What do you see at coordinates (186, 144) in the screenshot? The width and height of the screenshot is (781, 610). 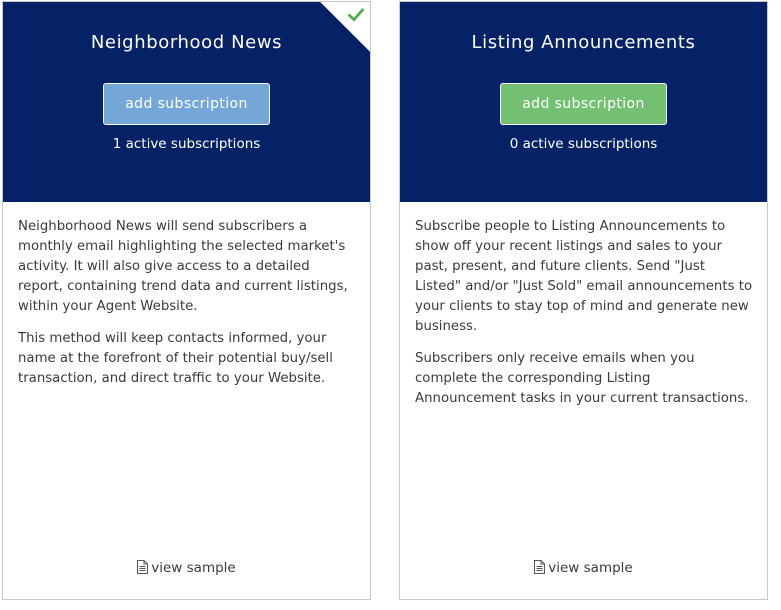 I see `active-subscriptions-count: 1 active subscriptions` at bounding box center [186, 144].